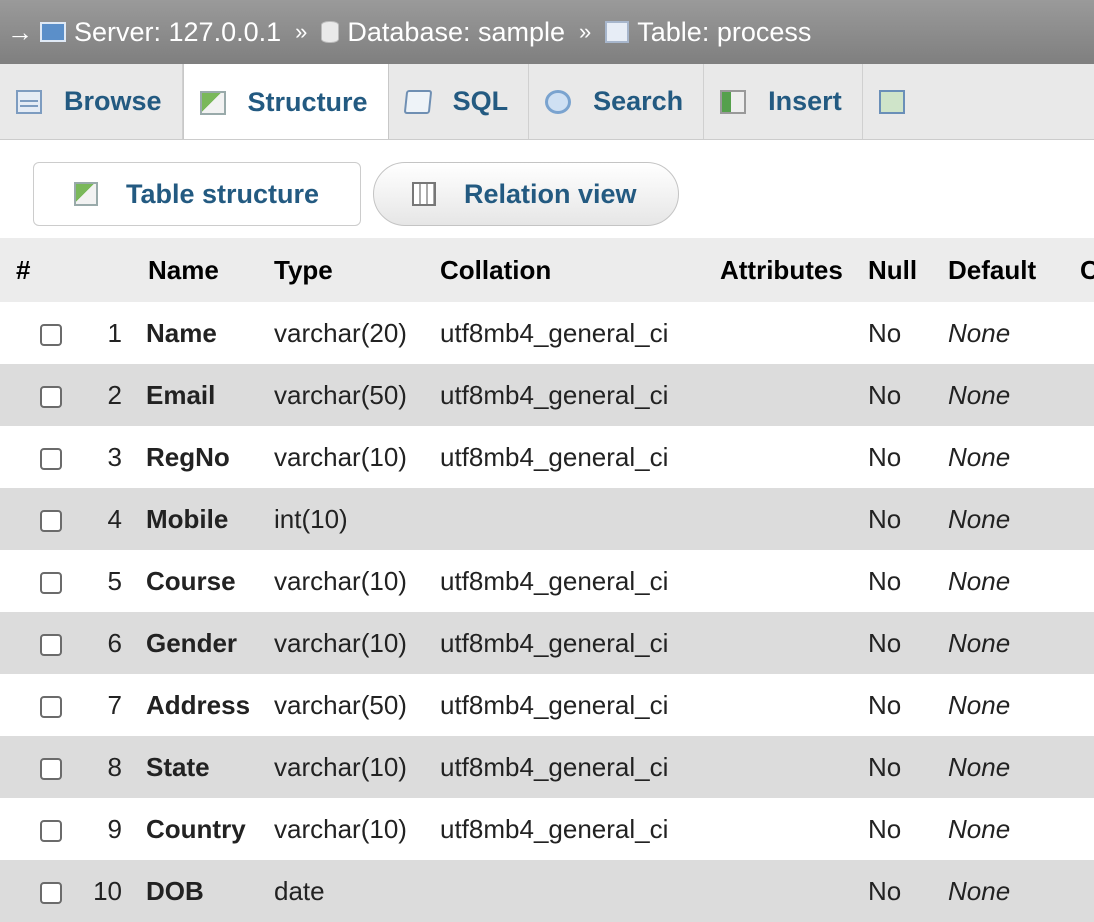 The height and width of the screenshot is (922, 1094). What do you see at coordinates (205, 270) in the screenshot?
I see `header-name: Name` at bounding box center [205, 270].